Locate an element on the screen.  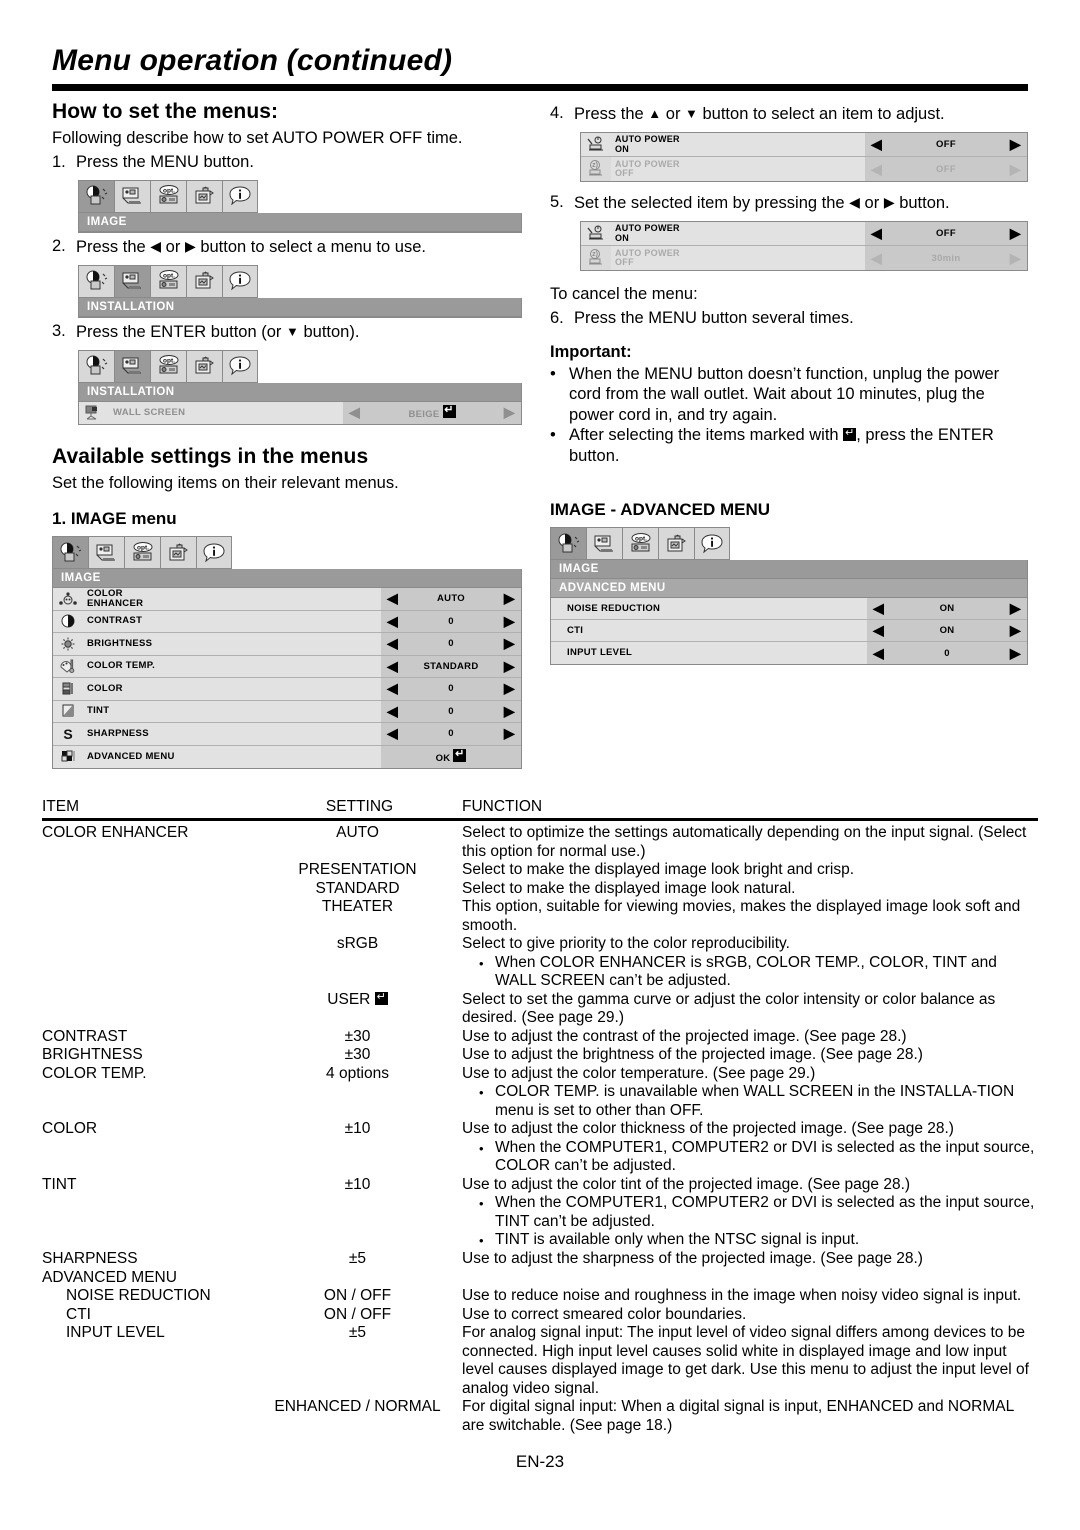
osd-row-color-enhancer: COLORENHANCER AUTO is located at coordinates (287, 599).